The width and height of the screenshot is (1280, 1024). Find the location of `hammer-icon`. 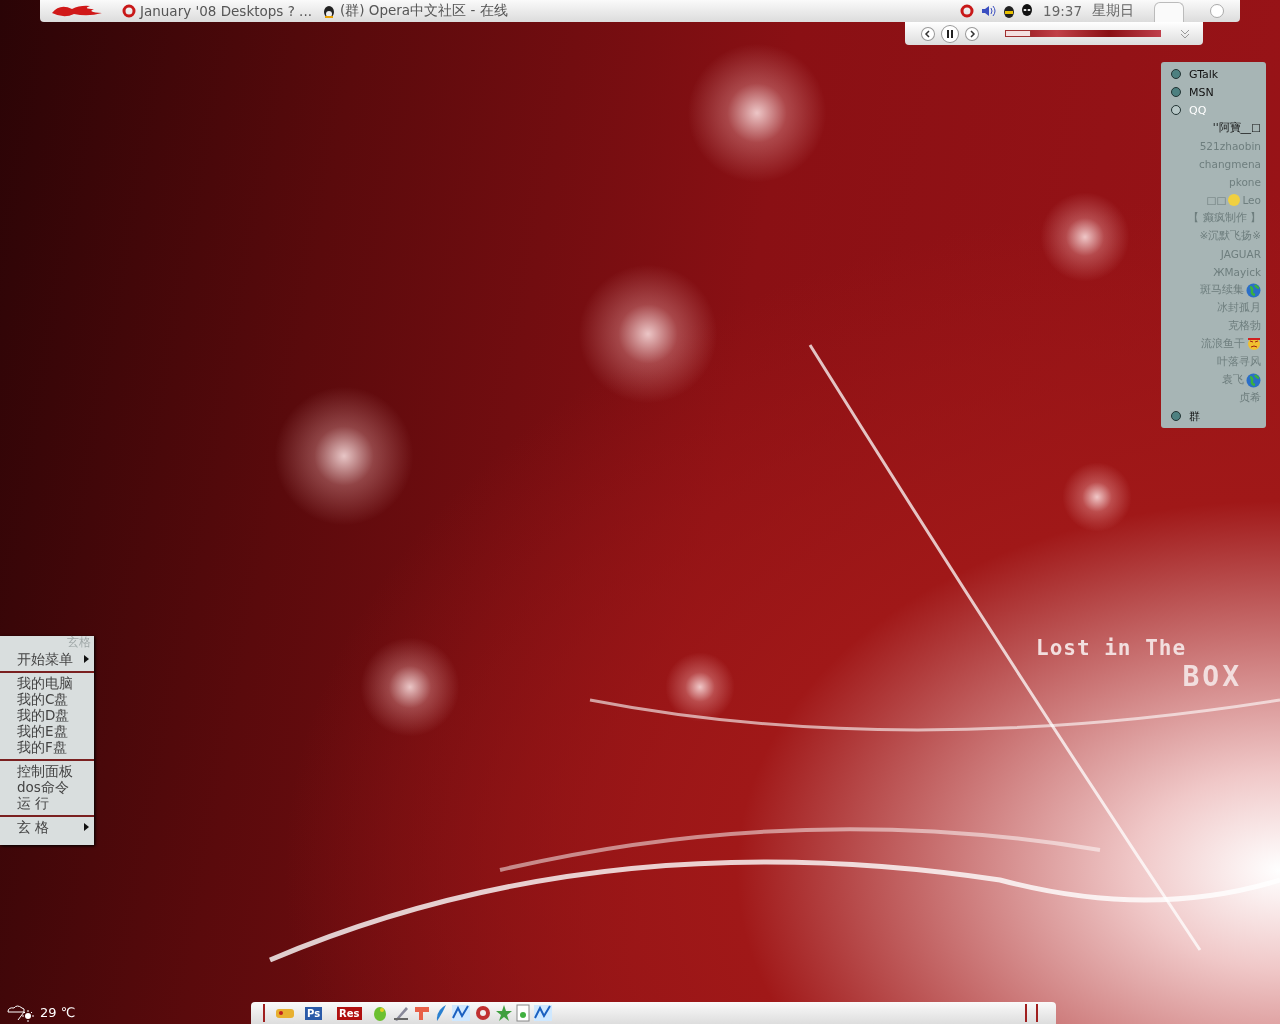

hammer-icon is located at coordinates (421, 1013).